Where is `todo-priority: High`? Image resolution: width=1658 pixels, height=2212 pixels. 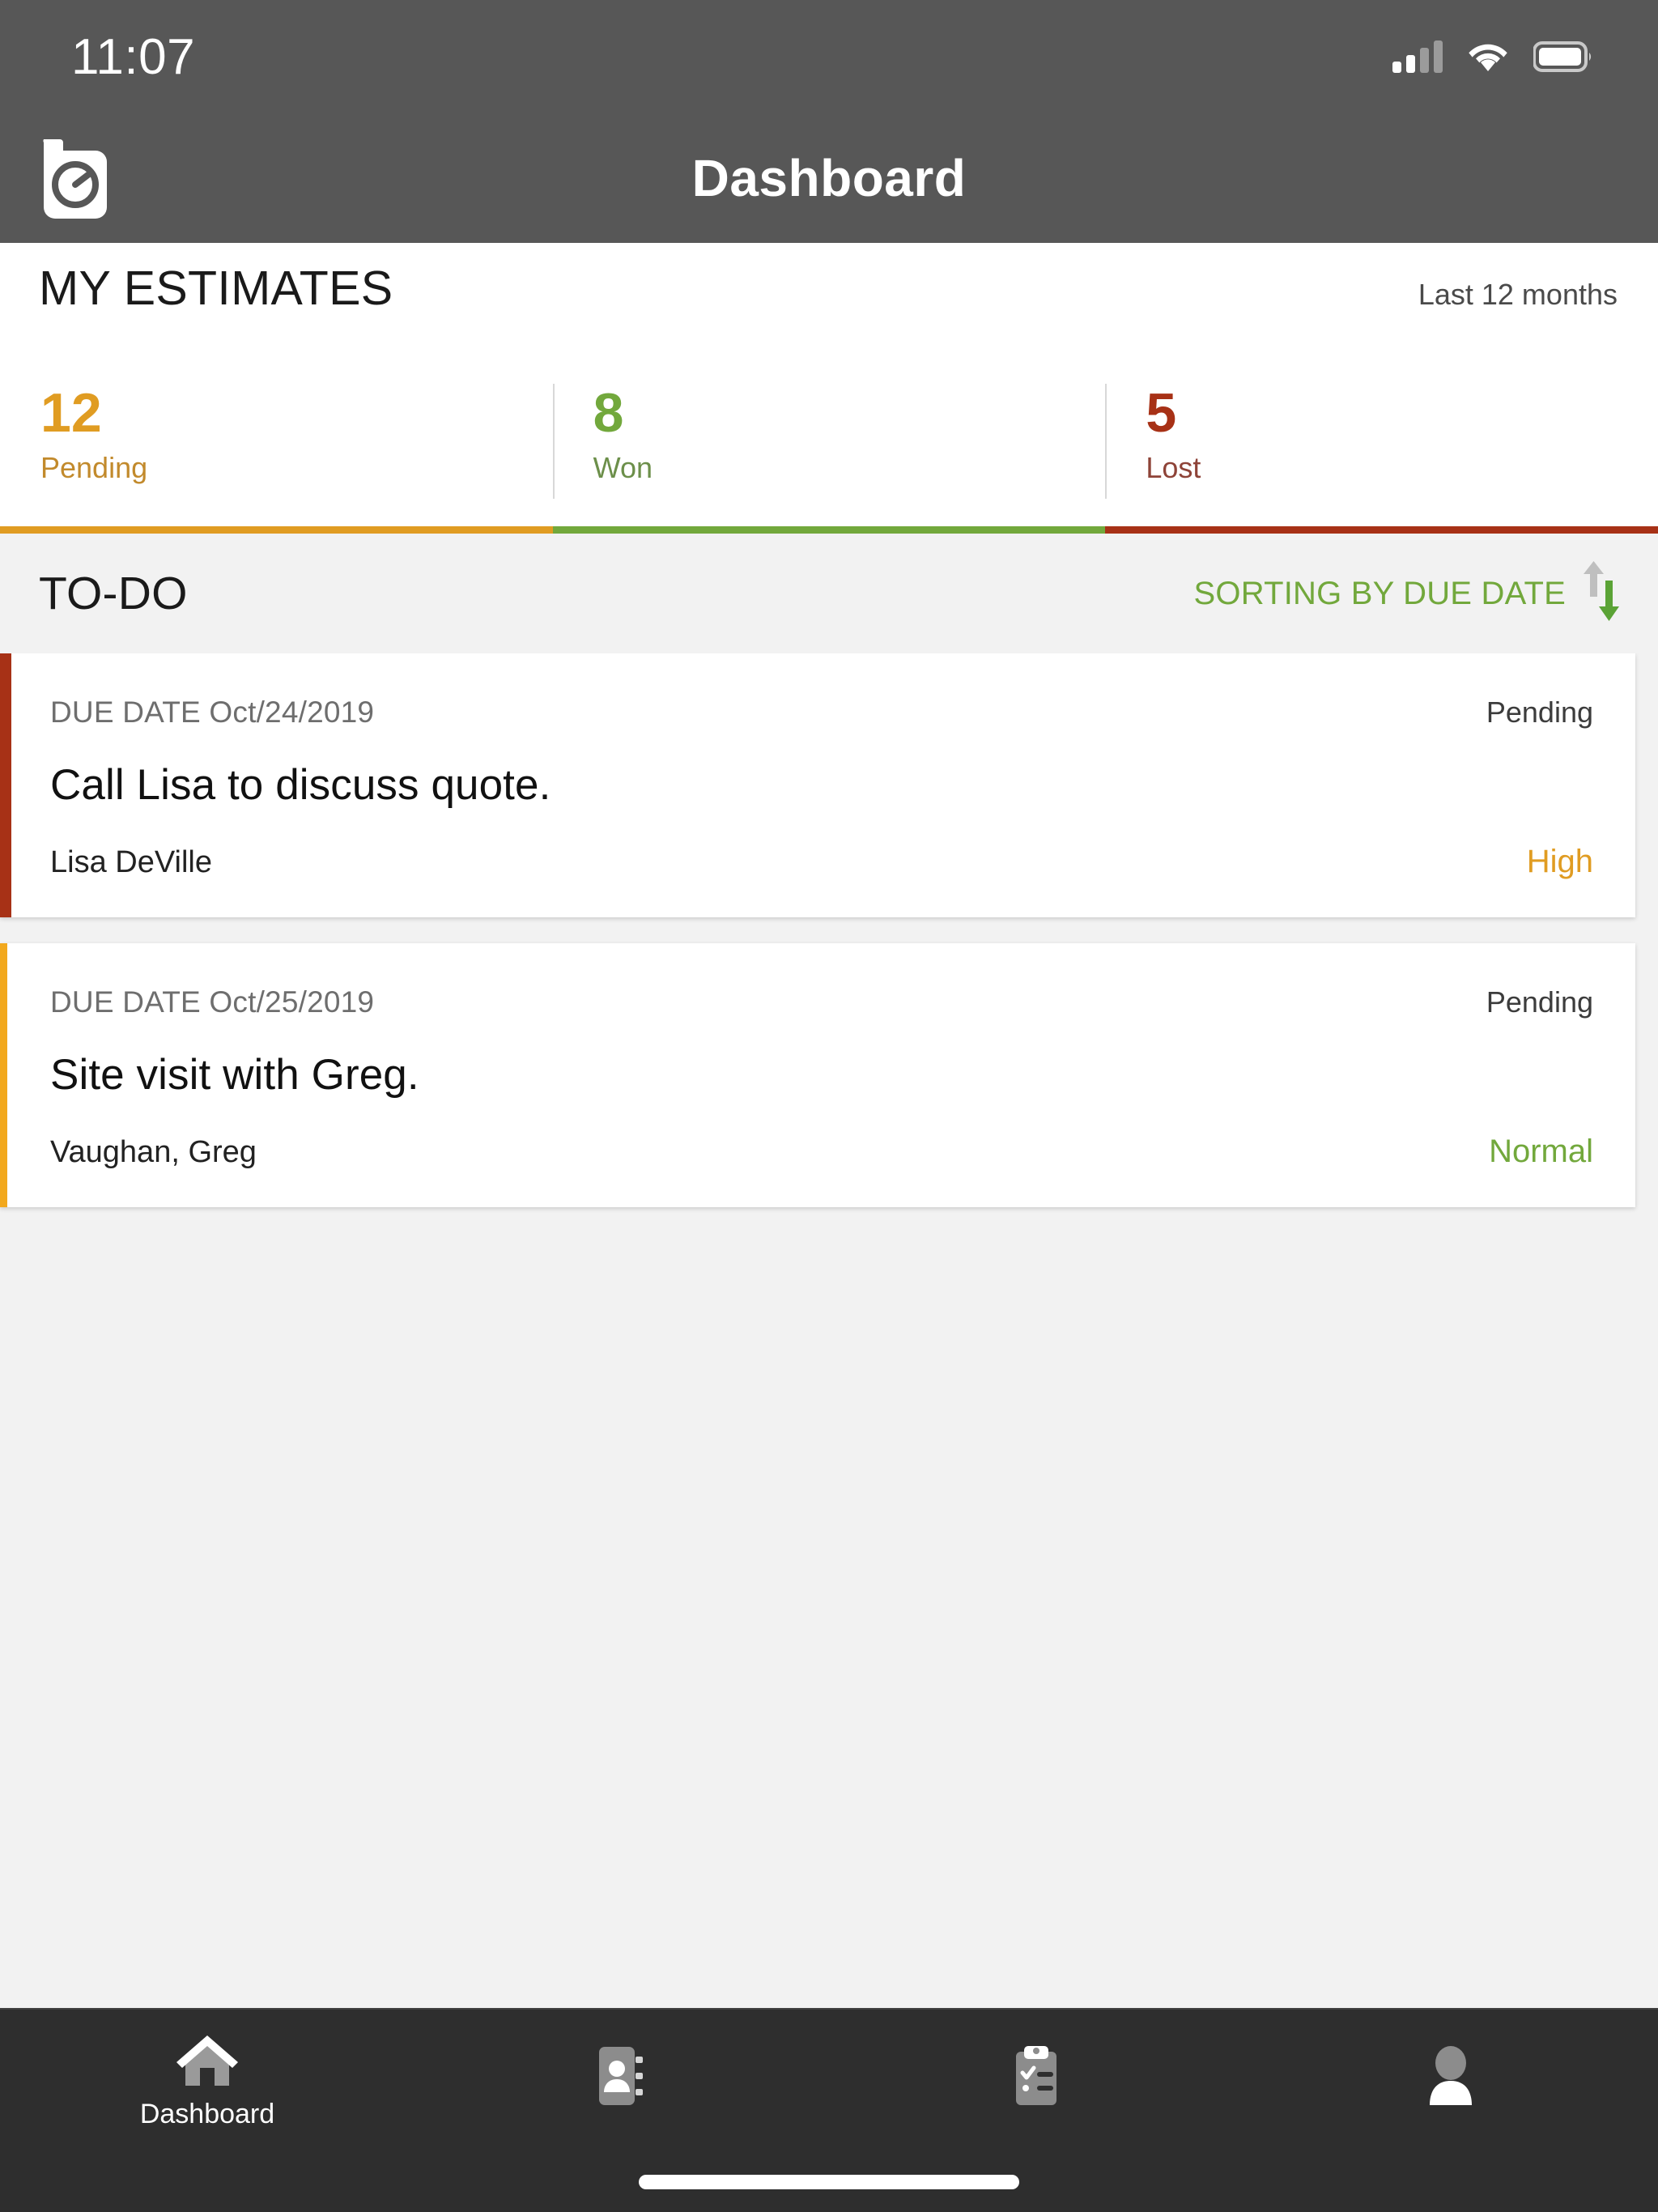
todo-priority: High is located at coordinates (1559, 861).